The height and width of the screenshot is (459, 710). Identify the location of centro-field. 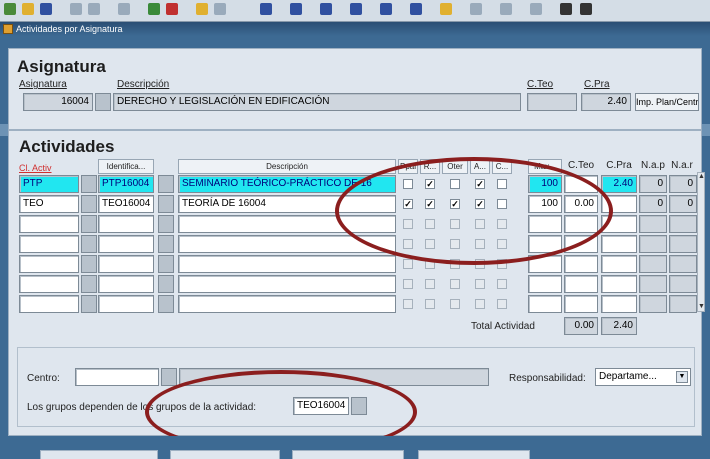
(117, 377).